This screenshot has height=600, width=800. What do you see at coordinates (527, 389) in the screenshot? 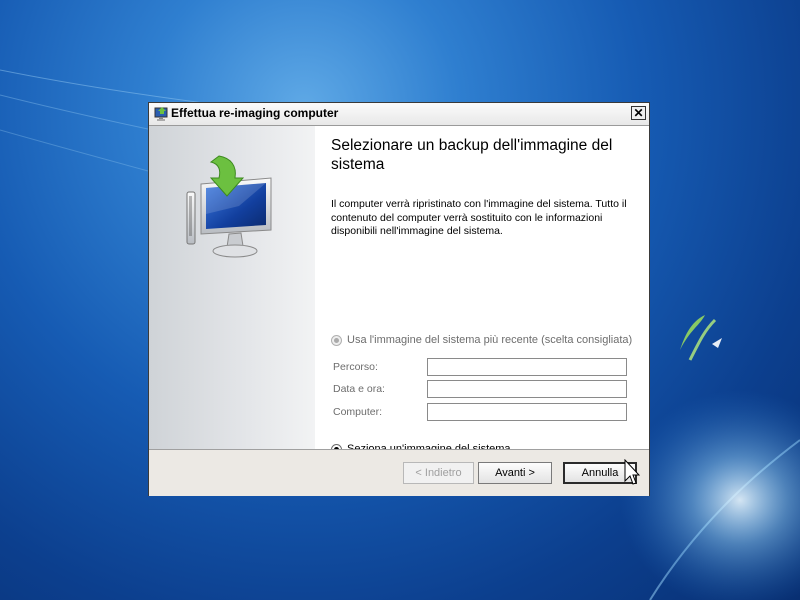
I see `date-field` at bounding box center [527, 389].